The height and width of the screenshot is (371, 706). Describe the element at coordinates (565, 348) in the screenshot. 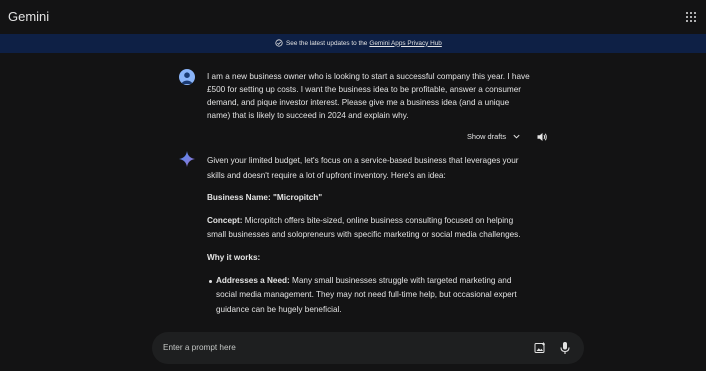

I see `microphone-icon` at that location.